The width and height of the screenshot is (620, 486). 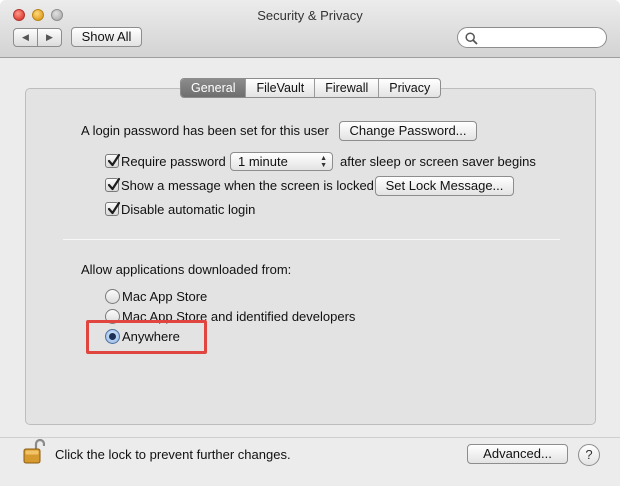 I want to click on back-forward-control: ◀ ▶, so click(x=37, y=37).